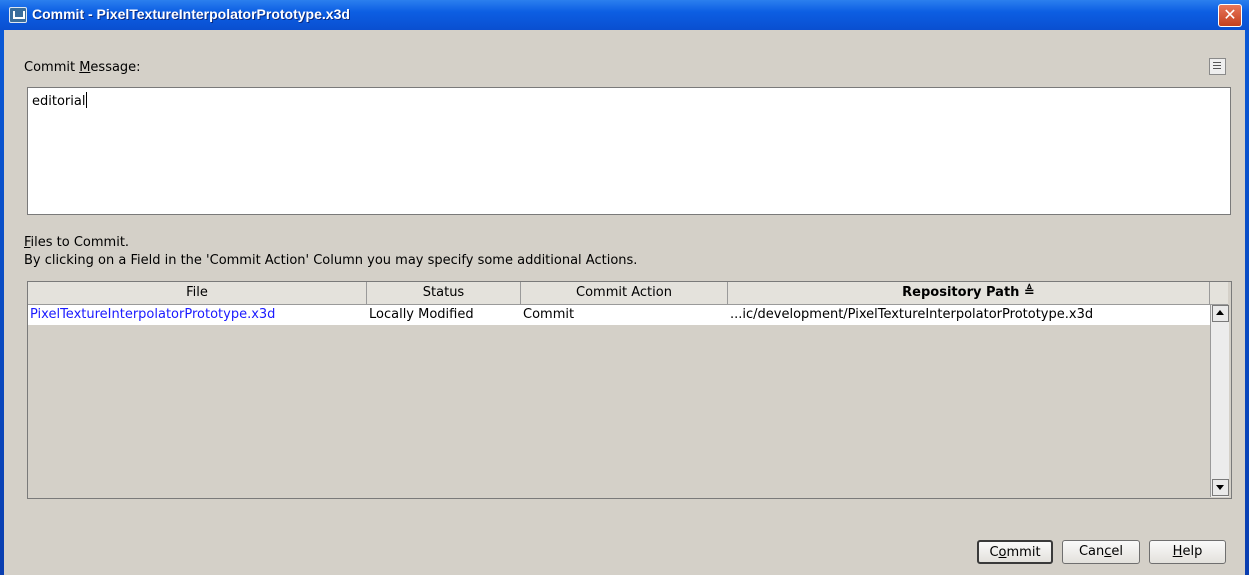  I want to click on column-header-status: Status, so click(444, 293).